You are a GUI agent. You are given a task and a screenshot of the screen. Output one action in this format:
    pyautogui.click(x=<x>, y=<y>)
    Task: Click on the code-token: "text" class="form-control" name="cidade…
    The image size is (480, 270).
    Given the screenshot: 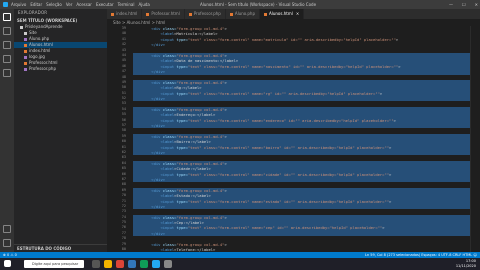 What is the action you would take?
    pyautogui.click(x=288, y=174)
    